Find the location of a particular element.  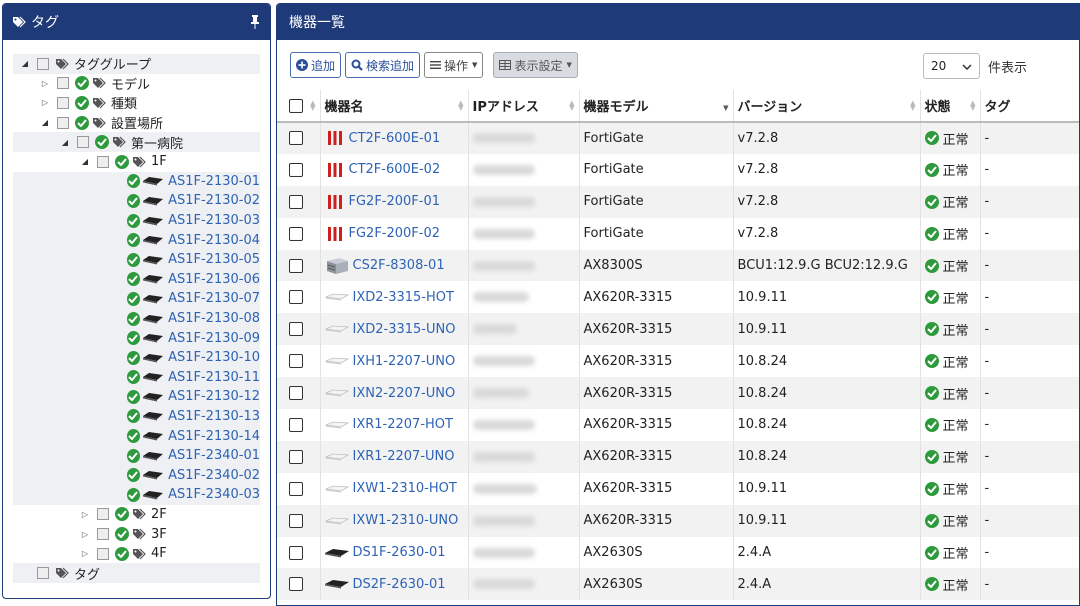

column-header-ip: IPアドレス ▲ ▼ is located at coordinates (524, 106).